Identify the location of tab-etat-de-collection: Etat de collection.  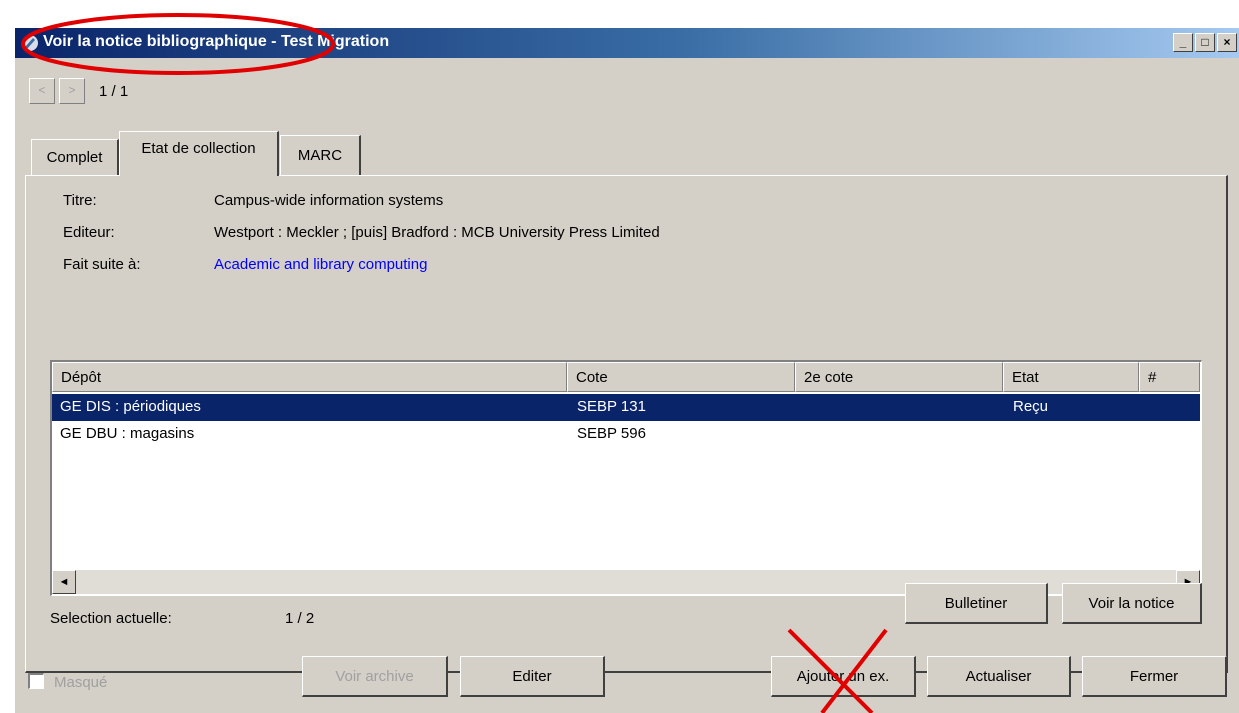
(199, 153).